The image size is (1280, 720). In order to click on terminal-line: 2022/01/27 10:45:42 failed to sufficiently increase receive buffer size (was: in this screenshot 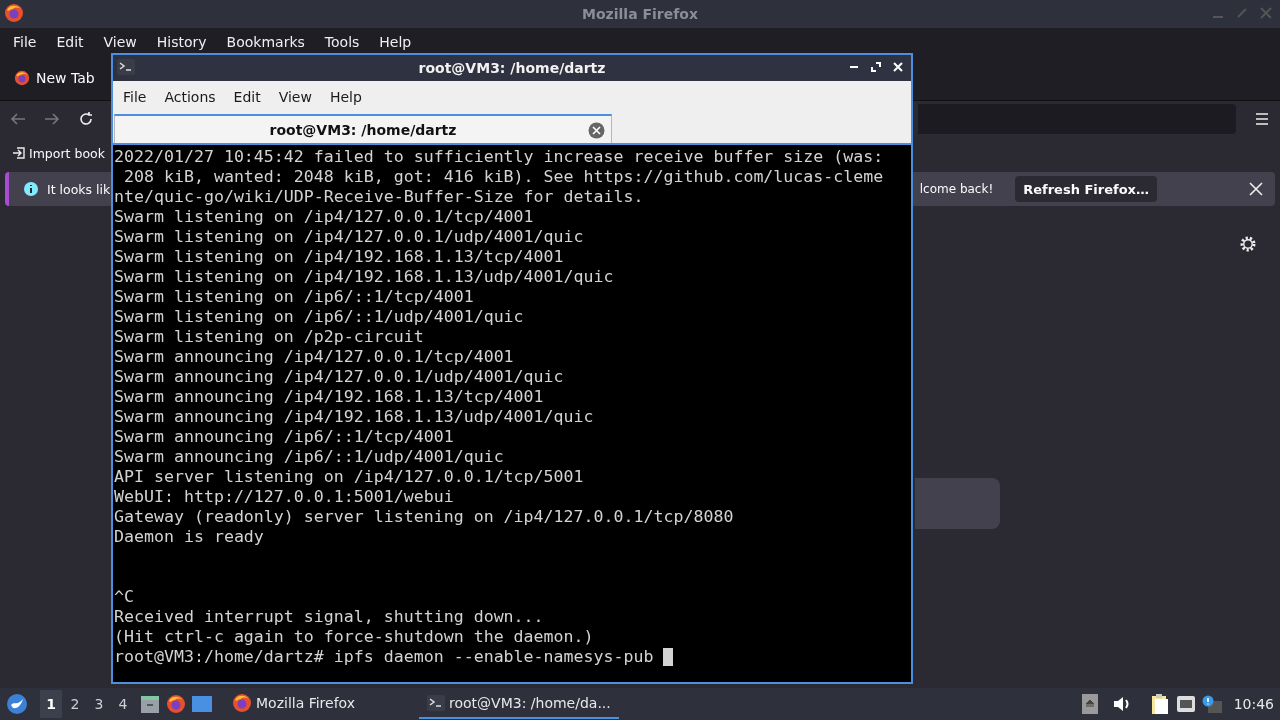, I will do `click(499, 157)`.